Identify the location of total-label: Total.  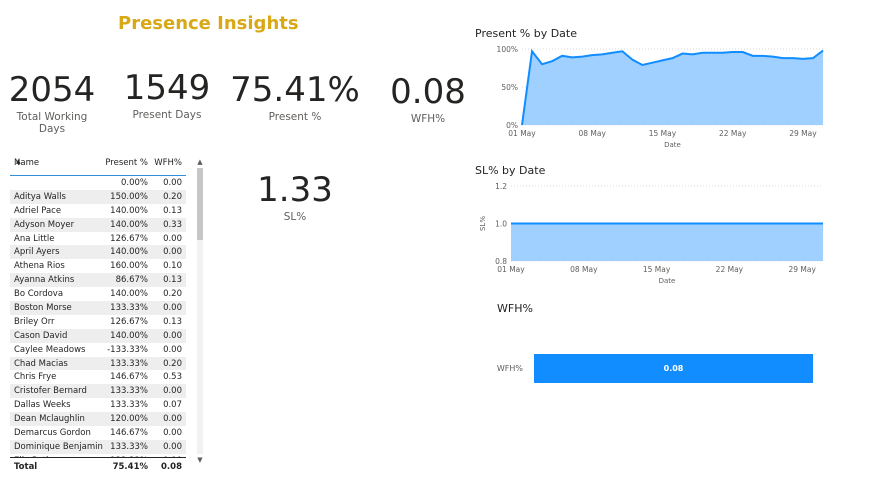
(26, 467).